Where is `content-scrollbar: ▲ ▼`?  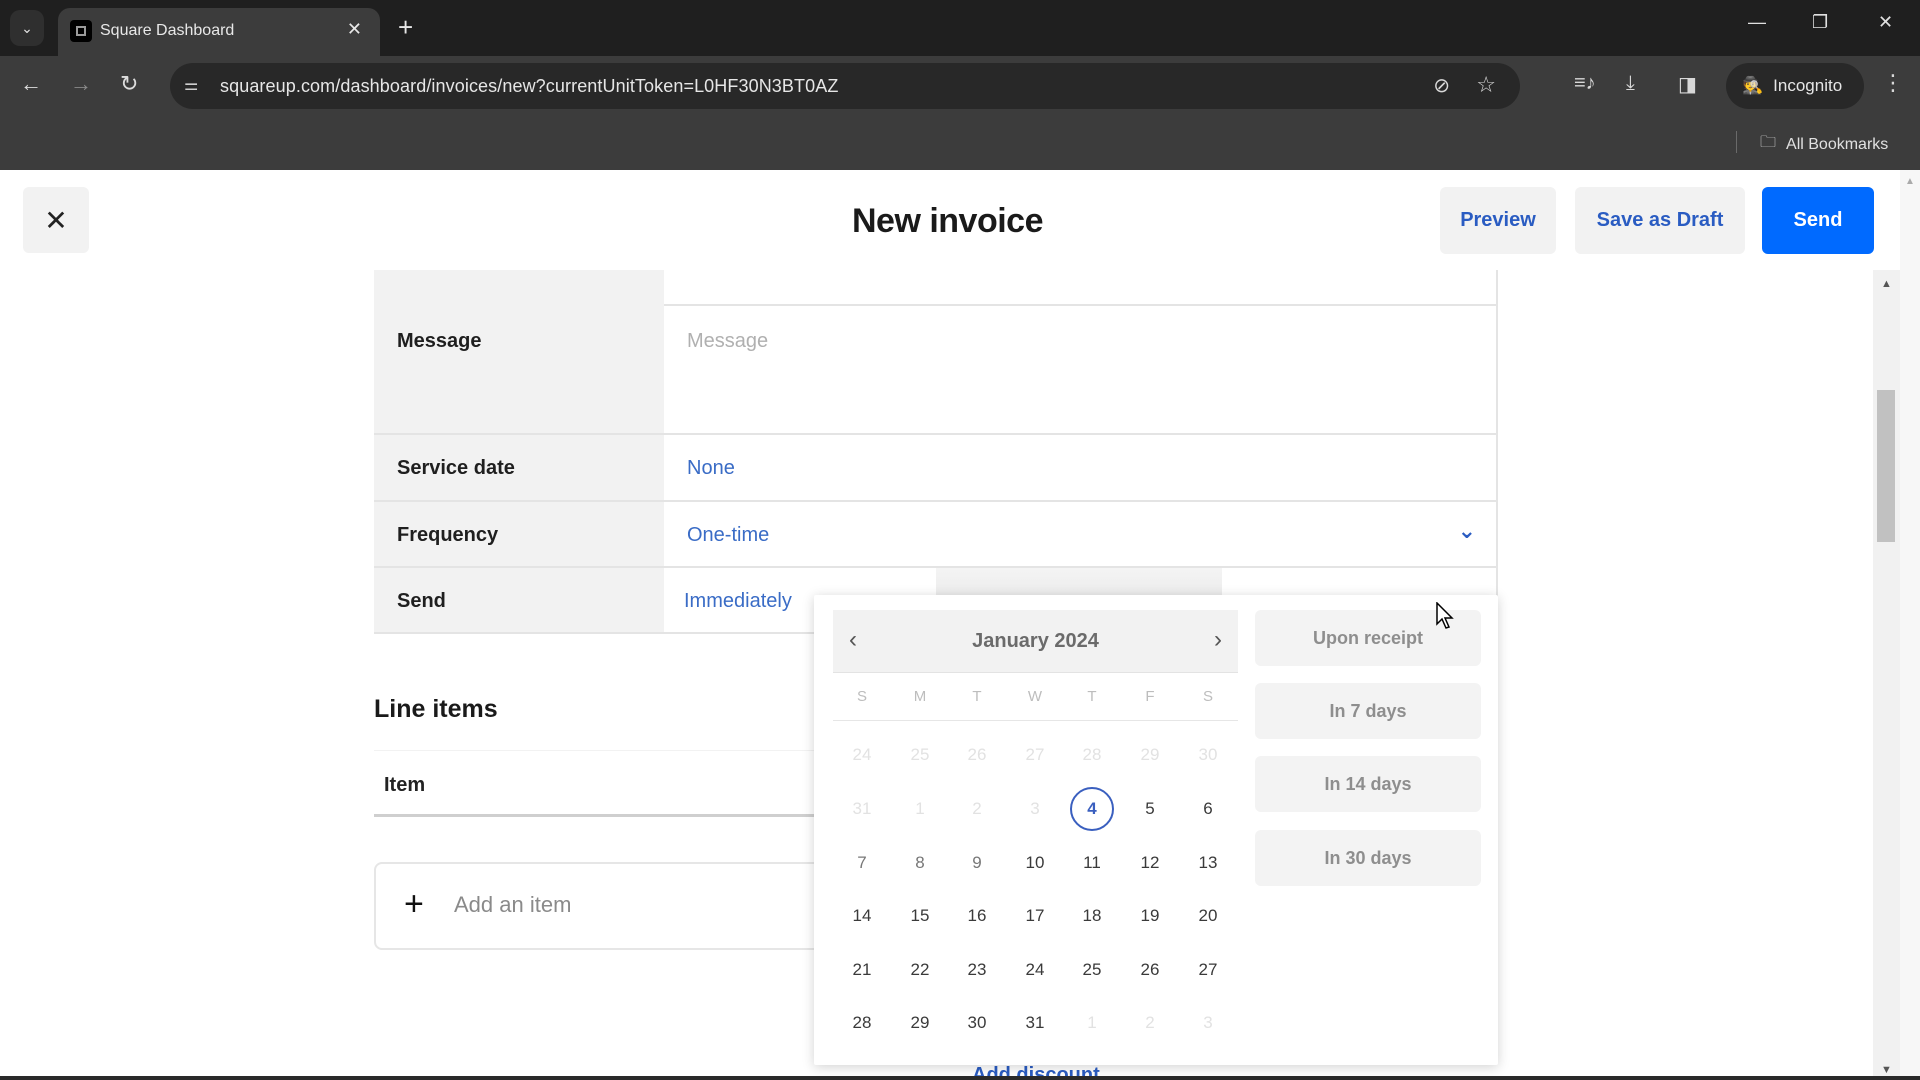
content-scrollbar: ▲ ▼ is located at coordinates (1886, 675).